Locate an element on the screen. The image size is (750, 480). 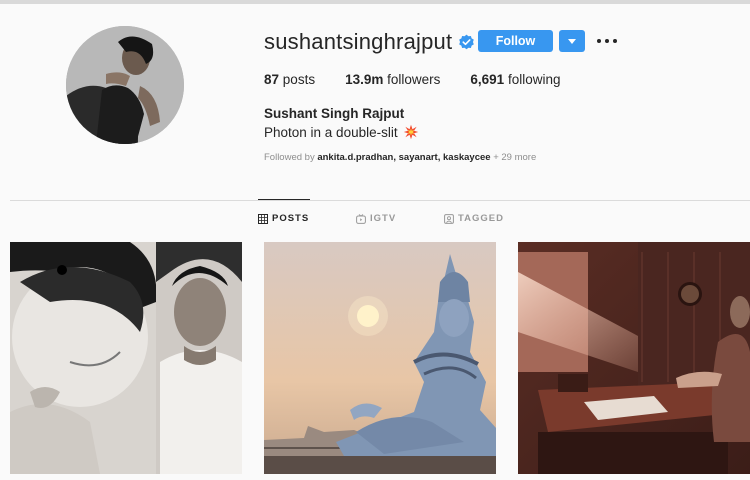
followed-by-more: + 29 more is located at coordinates (515, 157).